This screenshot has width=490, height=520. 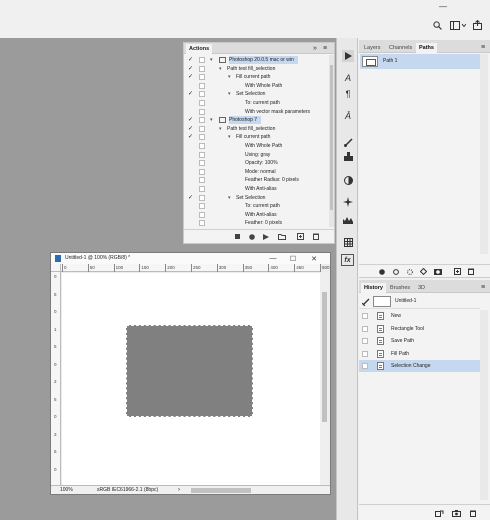 What do you see at coordinates (256, 172) in the screenshot?
I see `action-row: Mode: normal` at bounding box center [256, 172].